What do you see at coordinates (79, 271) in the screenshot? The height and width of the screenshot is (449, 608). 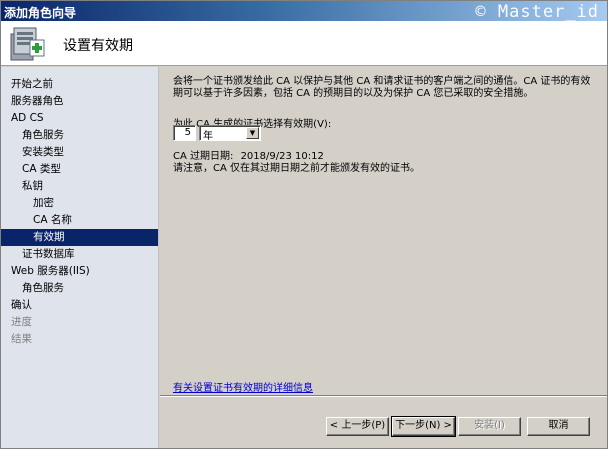 I see `nav-item: Web 服务器(IIS)` at bounding box center [79, 271].